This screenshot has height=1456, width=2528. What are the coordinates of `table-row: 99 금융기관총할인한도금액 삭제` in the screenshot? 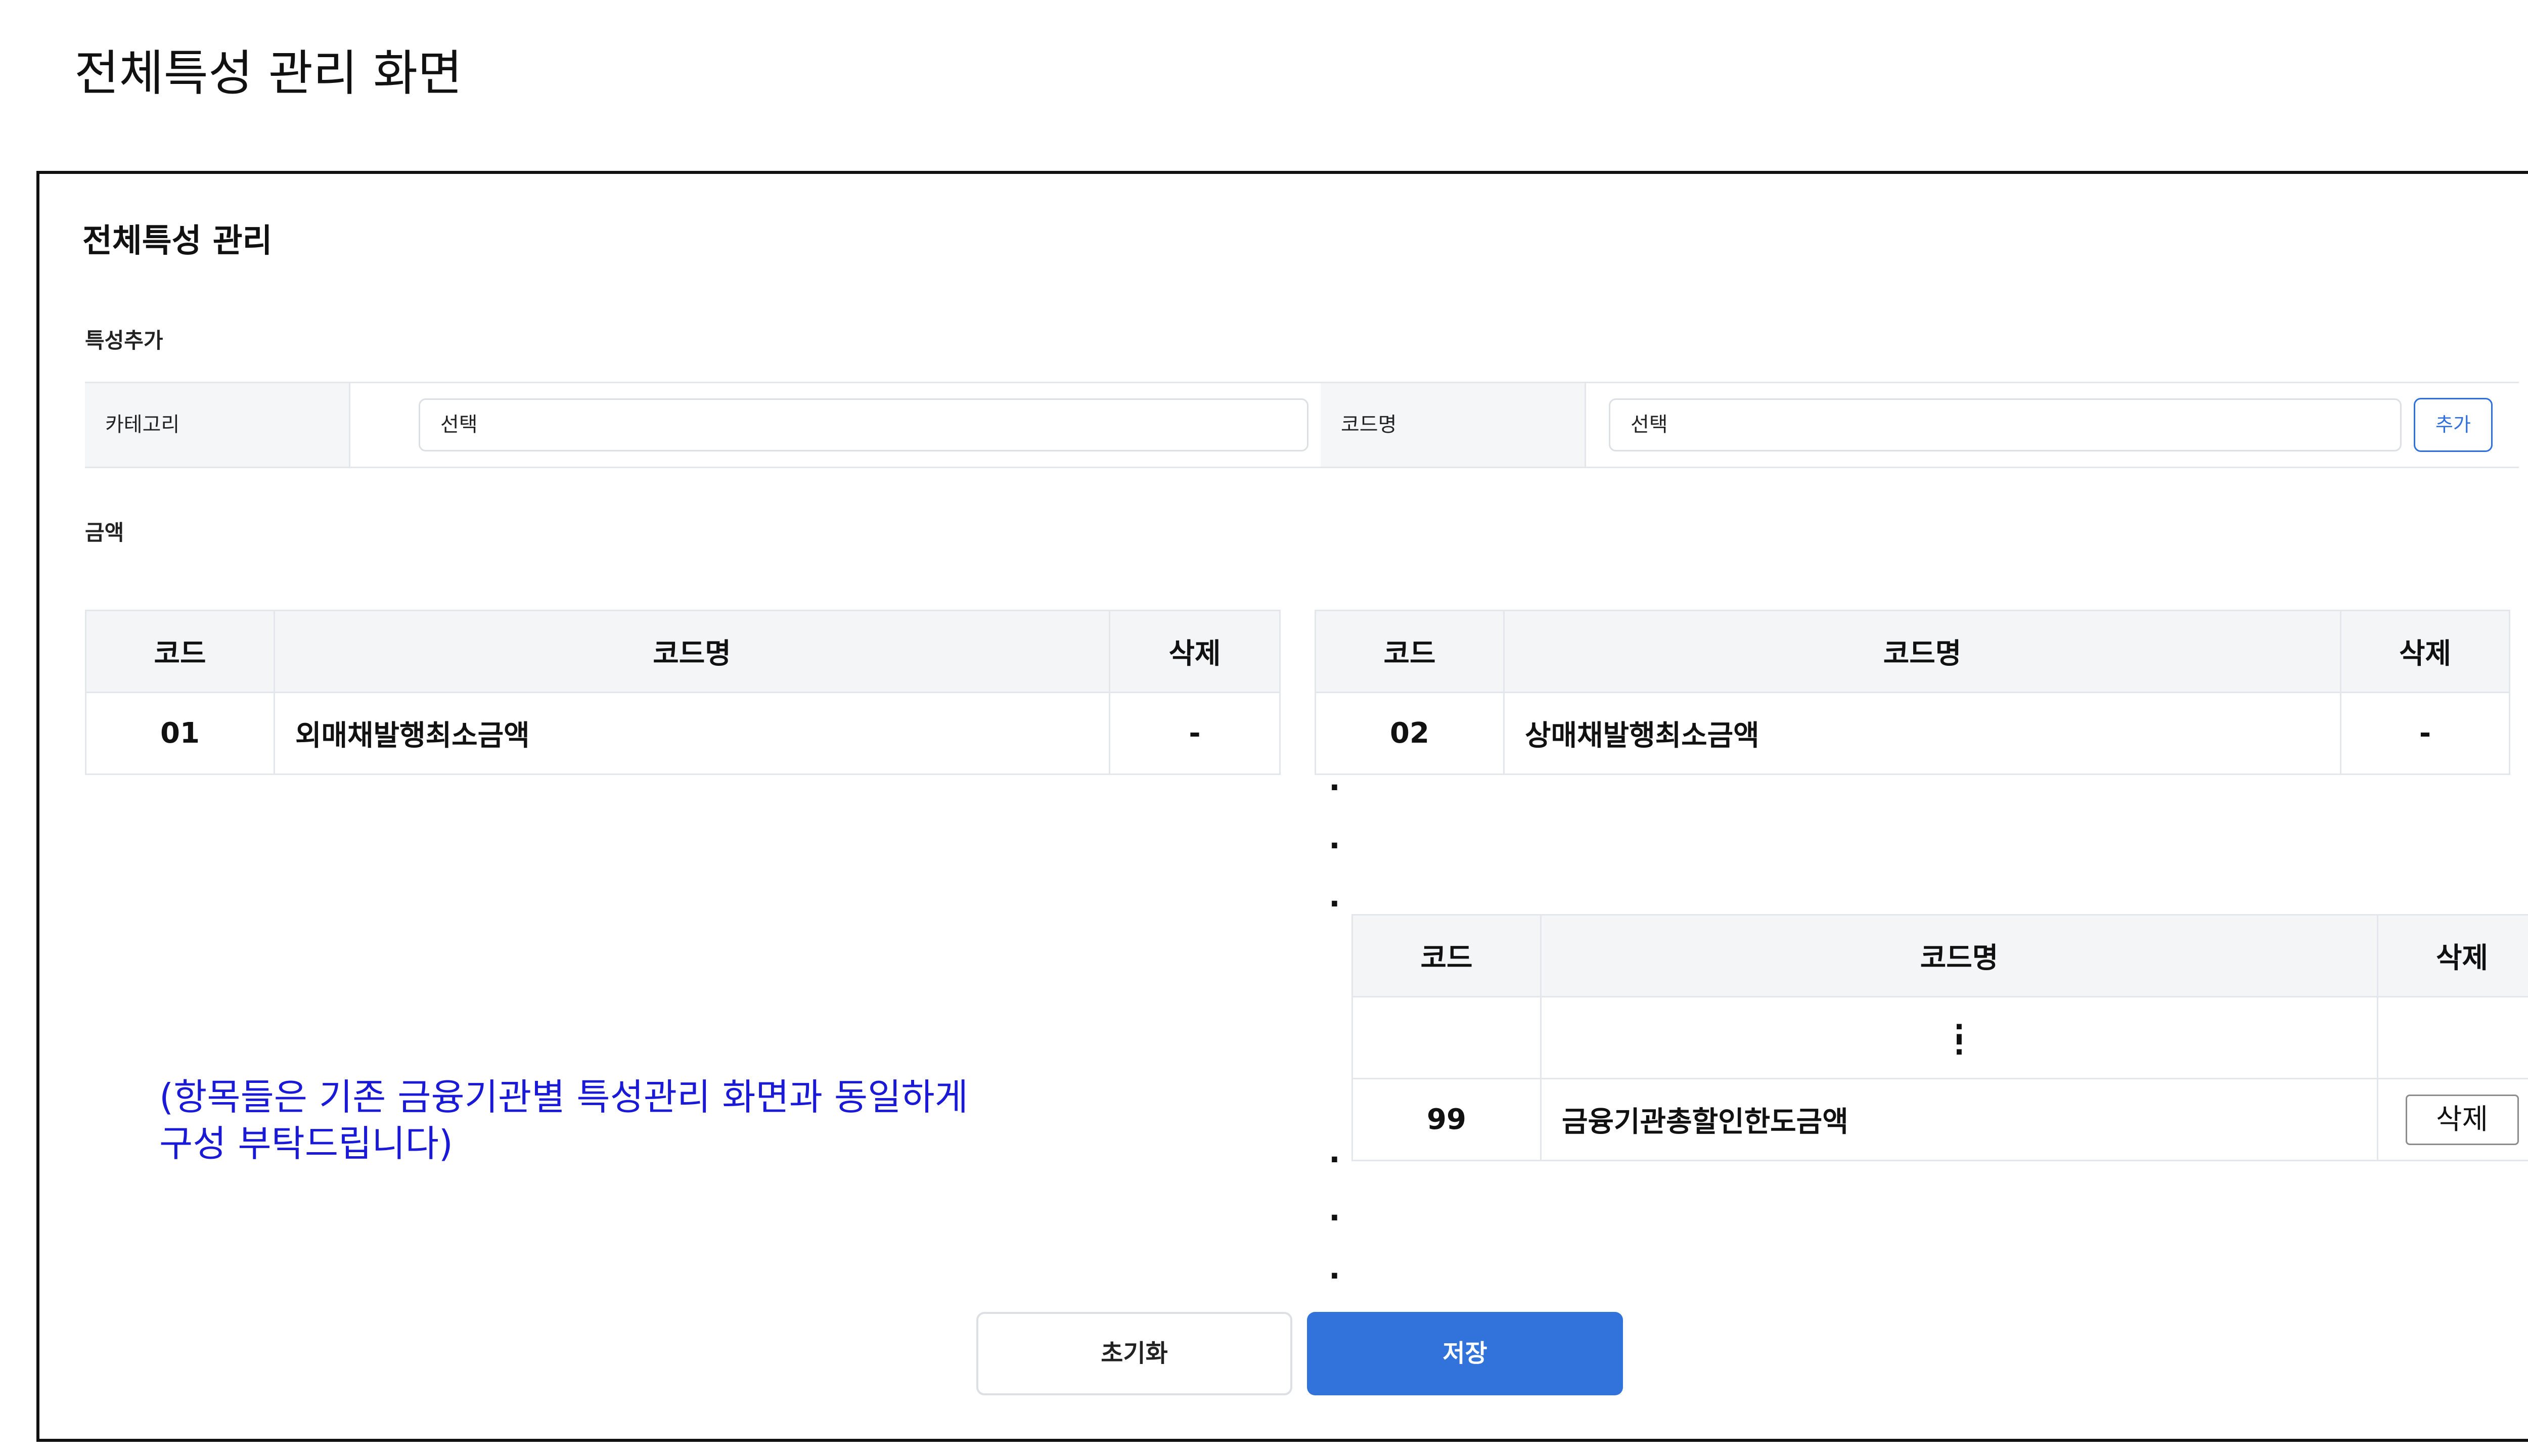 It's located at (1940, 1119).